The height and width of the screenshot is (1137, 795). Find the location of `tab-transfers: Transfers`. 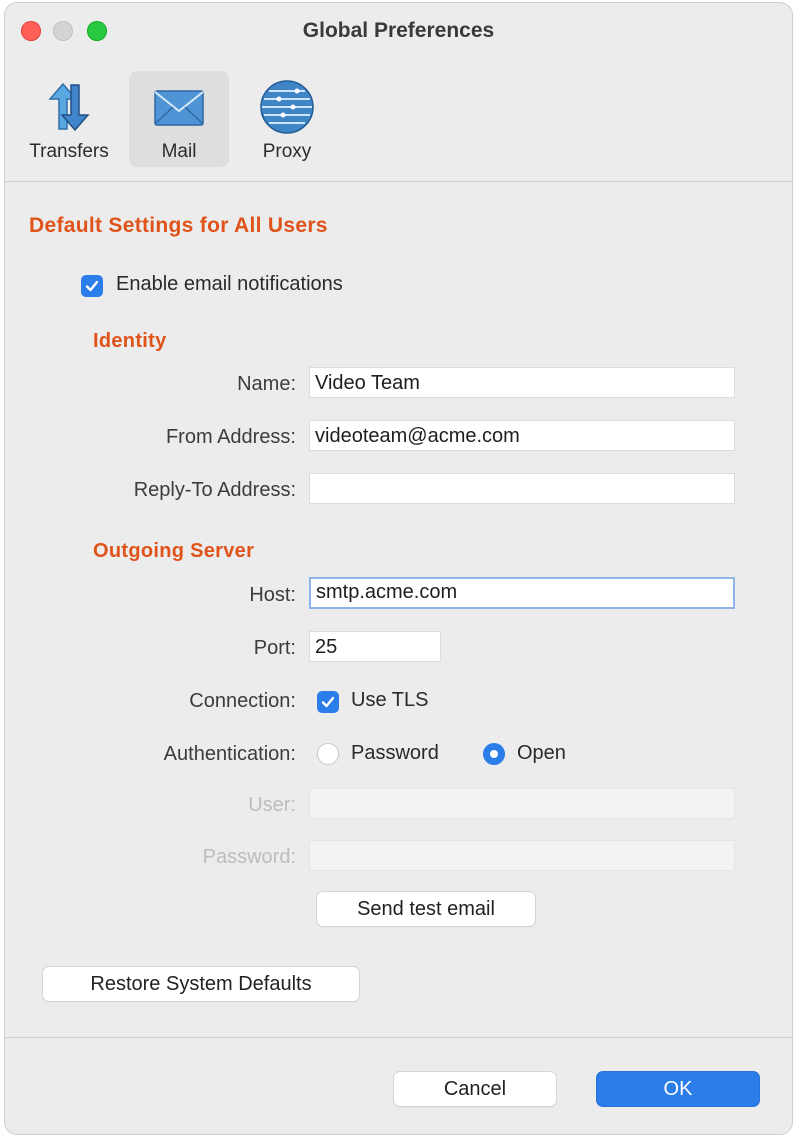

tab-transfers: Transfers is located at coordinates (69, 119).